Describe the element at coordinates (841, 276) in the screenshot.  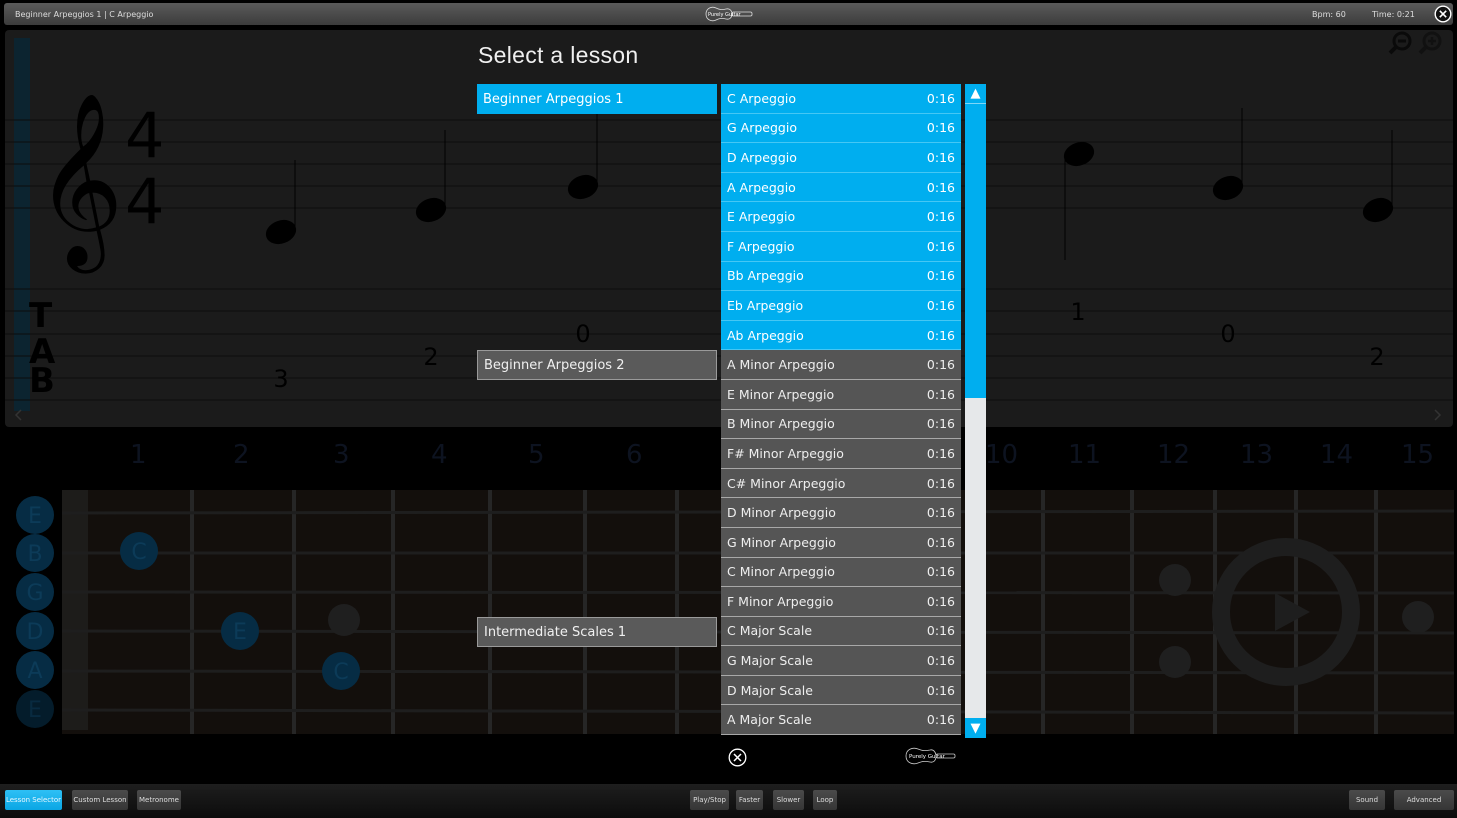
I see `lesson-row: Bb Arpeggio 0:16` at that location.